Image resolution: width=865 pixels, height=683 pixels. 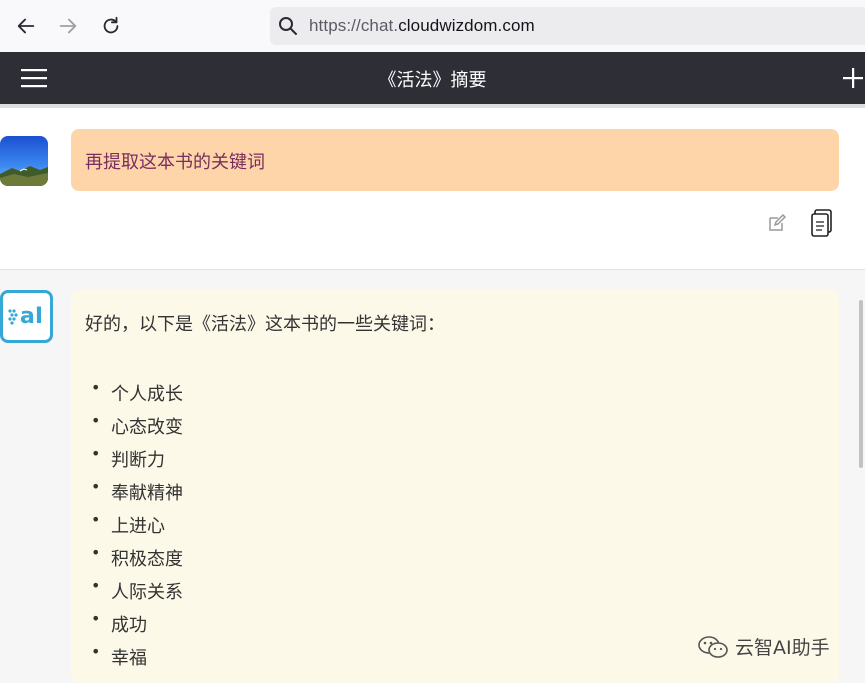 What do you see at coordinates (777, 223) in the screenshot?
I see `edit-icon` at bounding box center [777, 223].